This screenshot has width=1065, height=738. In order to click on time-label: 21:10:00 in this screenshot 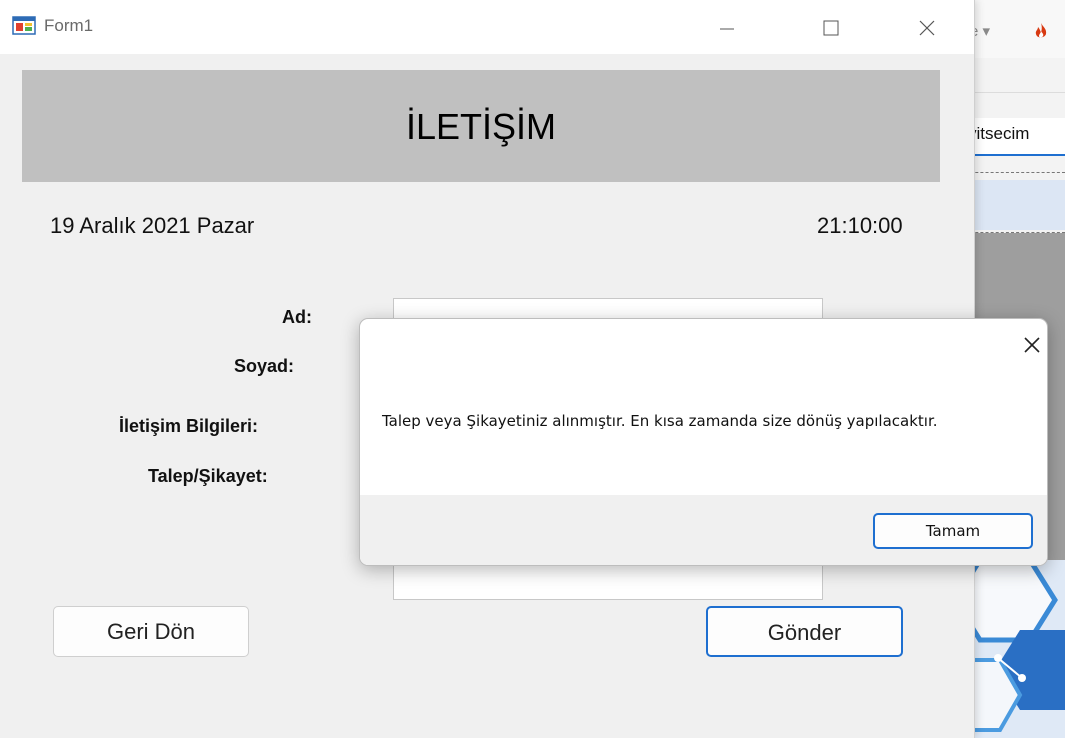, I will do `click(860, 225)`.